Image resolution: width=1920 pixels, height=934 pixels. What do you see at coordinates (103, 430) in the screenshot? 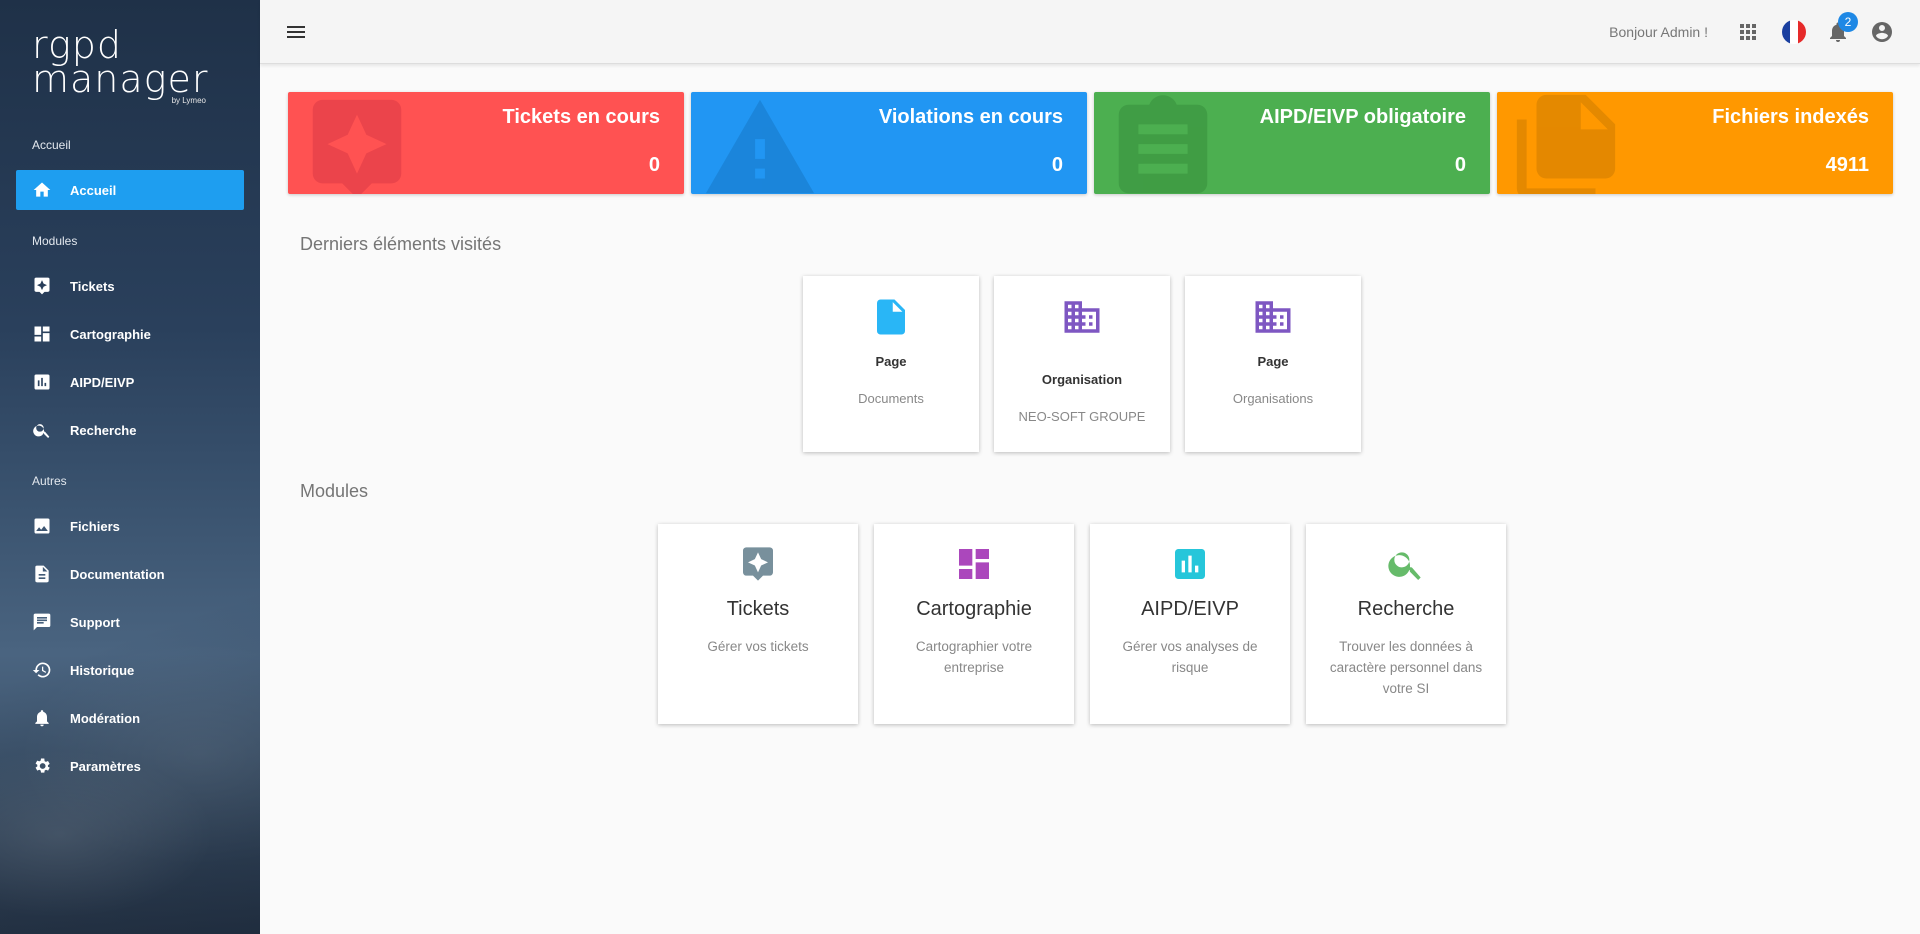
I see `sidebar-item-label: Recherche` at bounding box center [103, 430].